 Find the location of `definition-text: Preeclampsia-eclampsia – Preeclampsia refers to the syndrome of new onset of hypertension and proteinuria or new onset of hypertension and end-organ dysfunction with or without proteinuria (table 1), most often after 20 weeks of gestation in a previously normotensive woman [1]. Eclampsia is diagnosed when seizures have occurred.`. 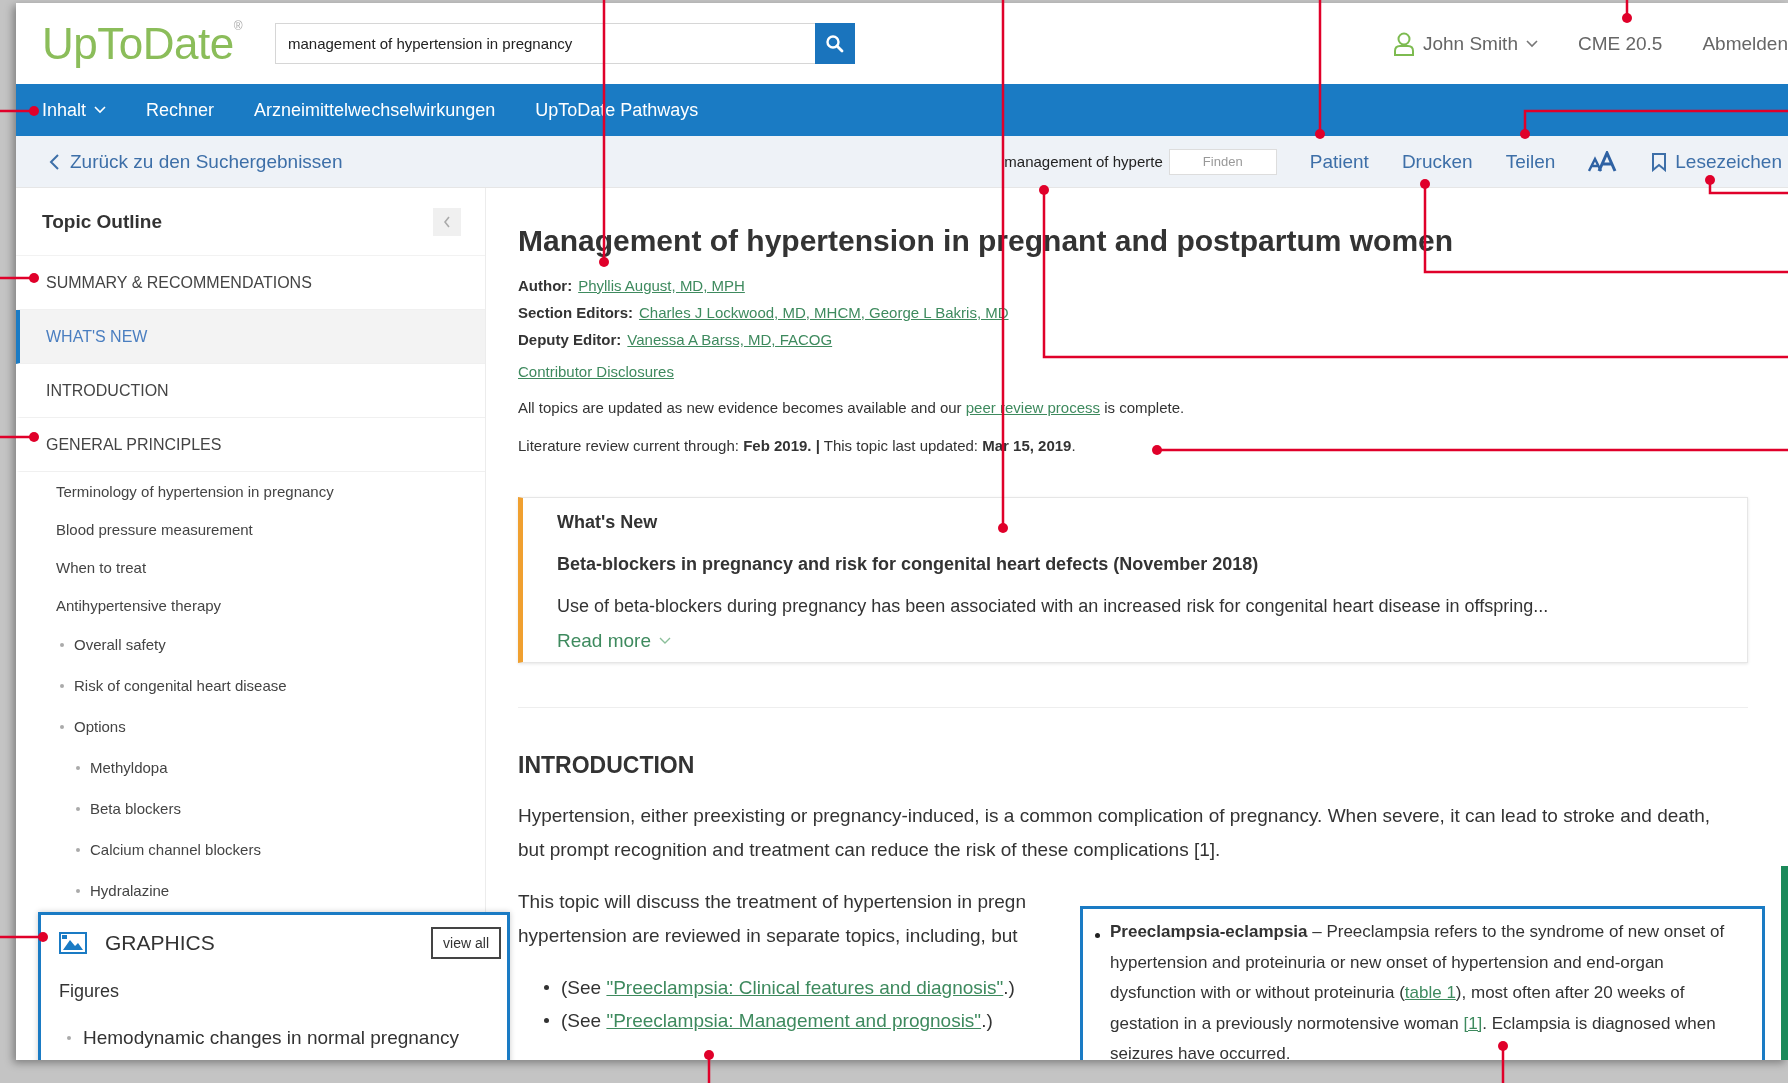

definition-text: Preeclampsia-eclampsia – Preeclampsia refers to the syndrome of new onset of hypertension and proteinuria or new onset of hypertension and end-organ dysfunction with or without proteinuria (table 1), most often after 20 weeks of gestation in a previously normotensive woman [1]. Eclampsia is diagnosed when seizures have occurred. is located at coordinates (1418, 990).